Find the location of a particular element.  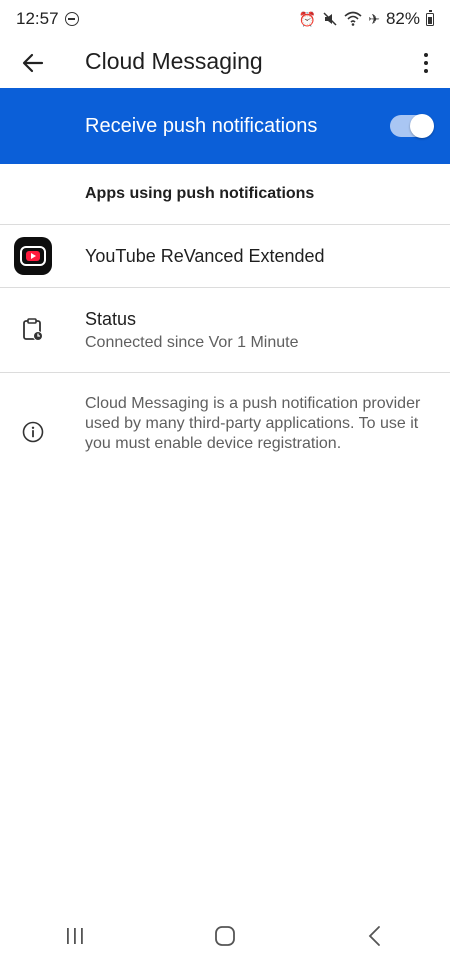

master-switch-label: Receive push notifications is located at coordinates (201, 125).